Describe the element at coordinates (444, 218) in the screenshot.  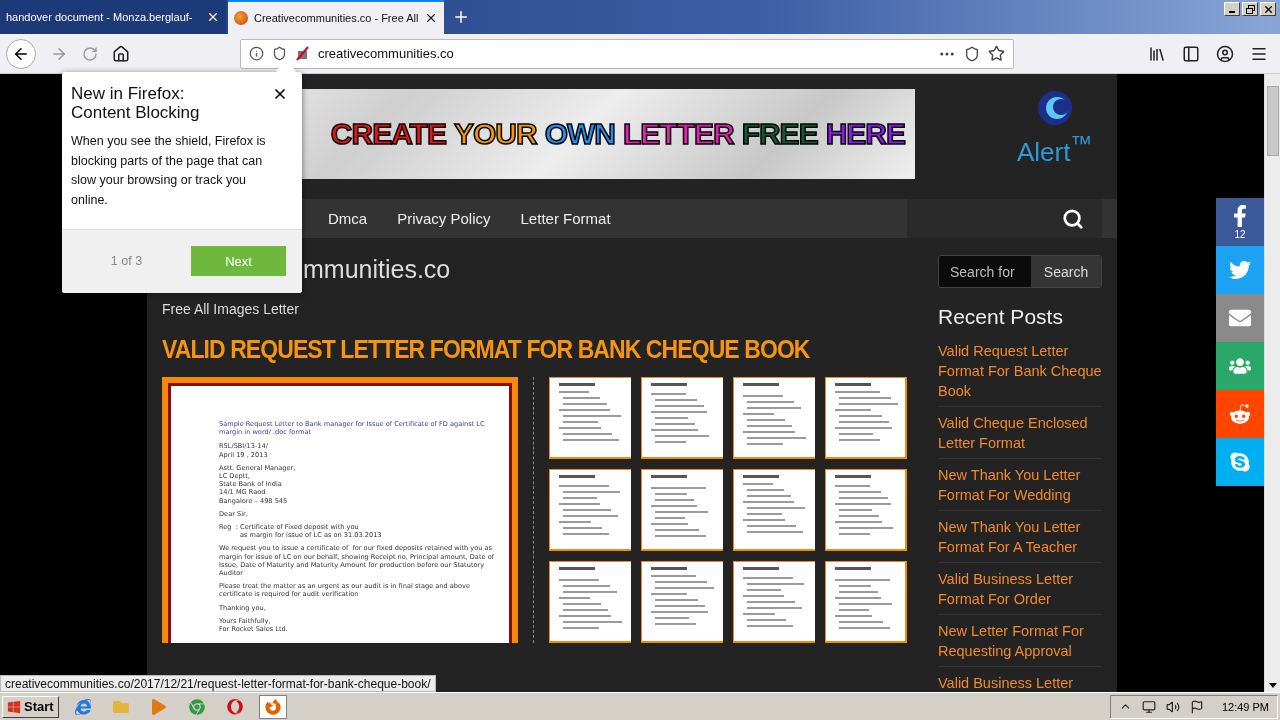
I see `nav-link: Privacy Policy` at that location.